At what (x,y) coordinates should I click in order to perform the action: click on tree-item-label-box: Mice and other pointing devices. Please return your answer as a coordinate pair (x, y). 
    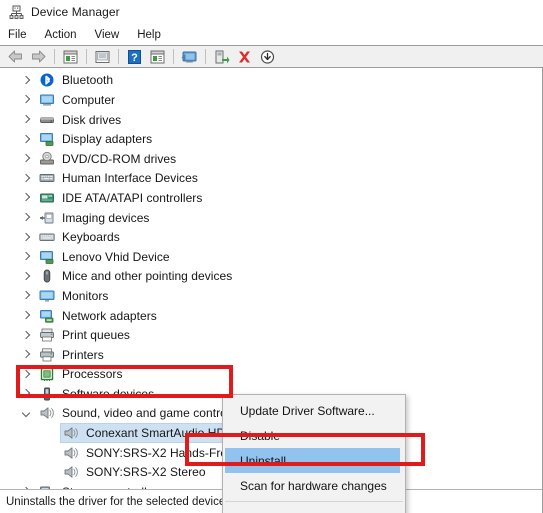
    Looking at the image, I should click on (136, 276).